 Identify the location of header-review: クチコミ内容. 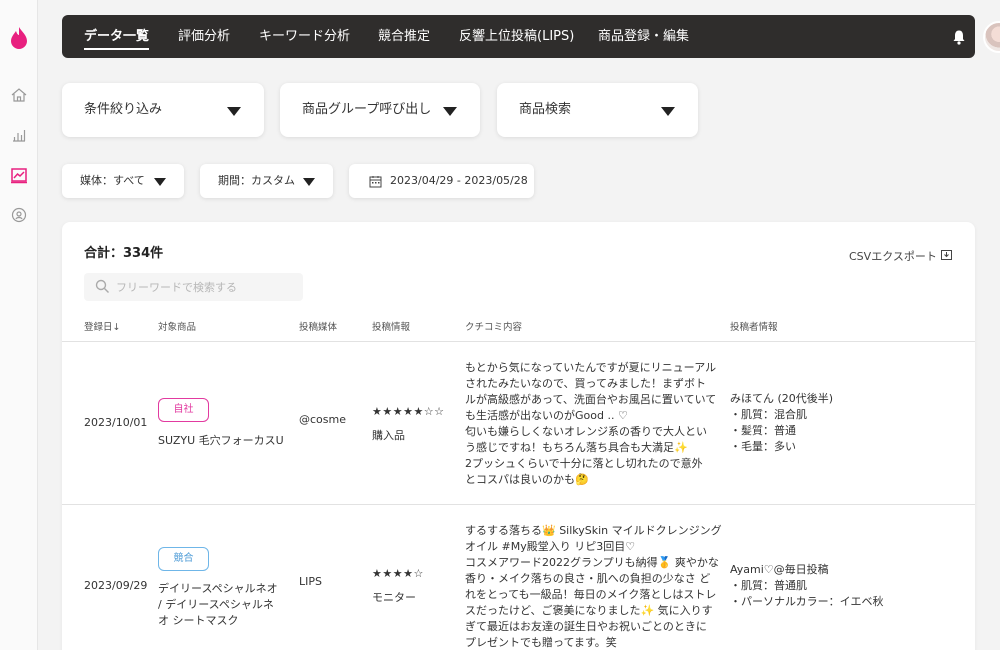
(494, 327).